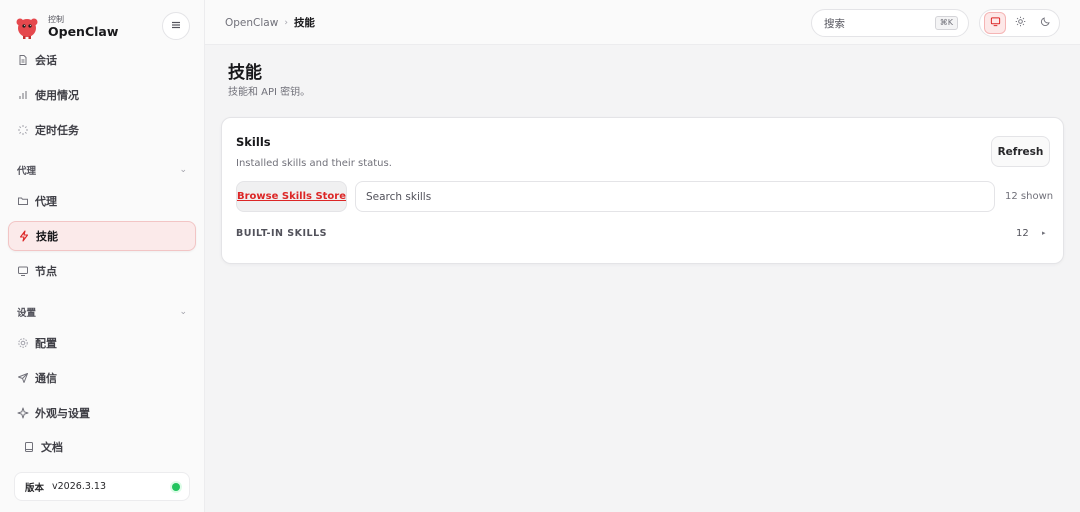 This screenshot has width=1080, height=512. I want to click on version-badge: 版本 v2026.3.13, so click(102, 486).